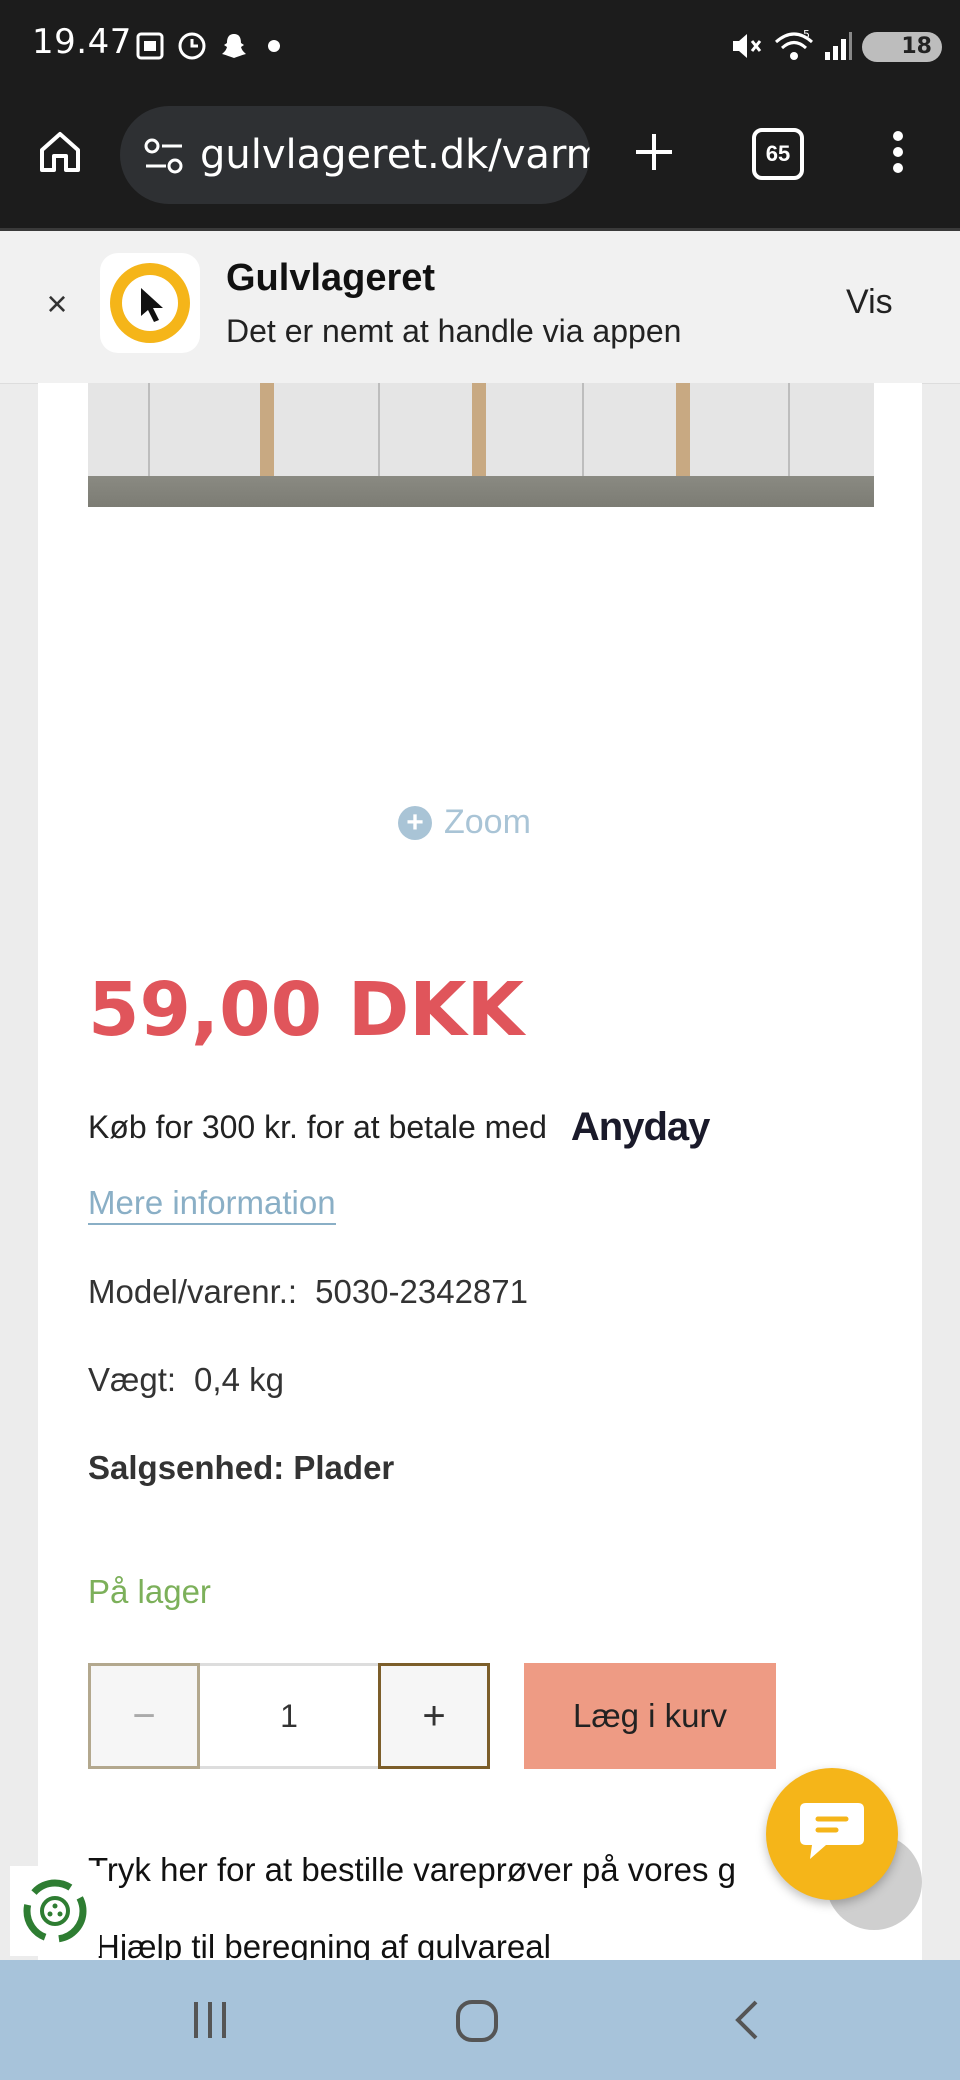 Image resolution: width=960 pixels, height=2080 pixels. What do you see at coordinates (331, 278) in the screenshot?
I see `app-name: Gulvlageret` at bounding box center [331, 278].